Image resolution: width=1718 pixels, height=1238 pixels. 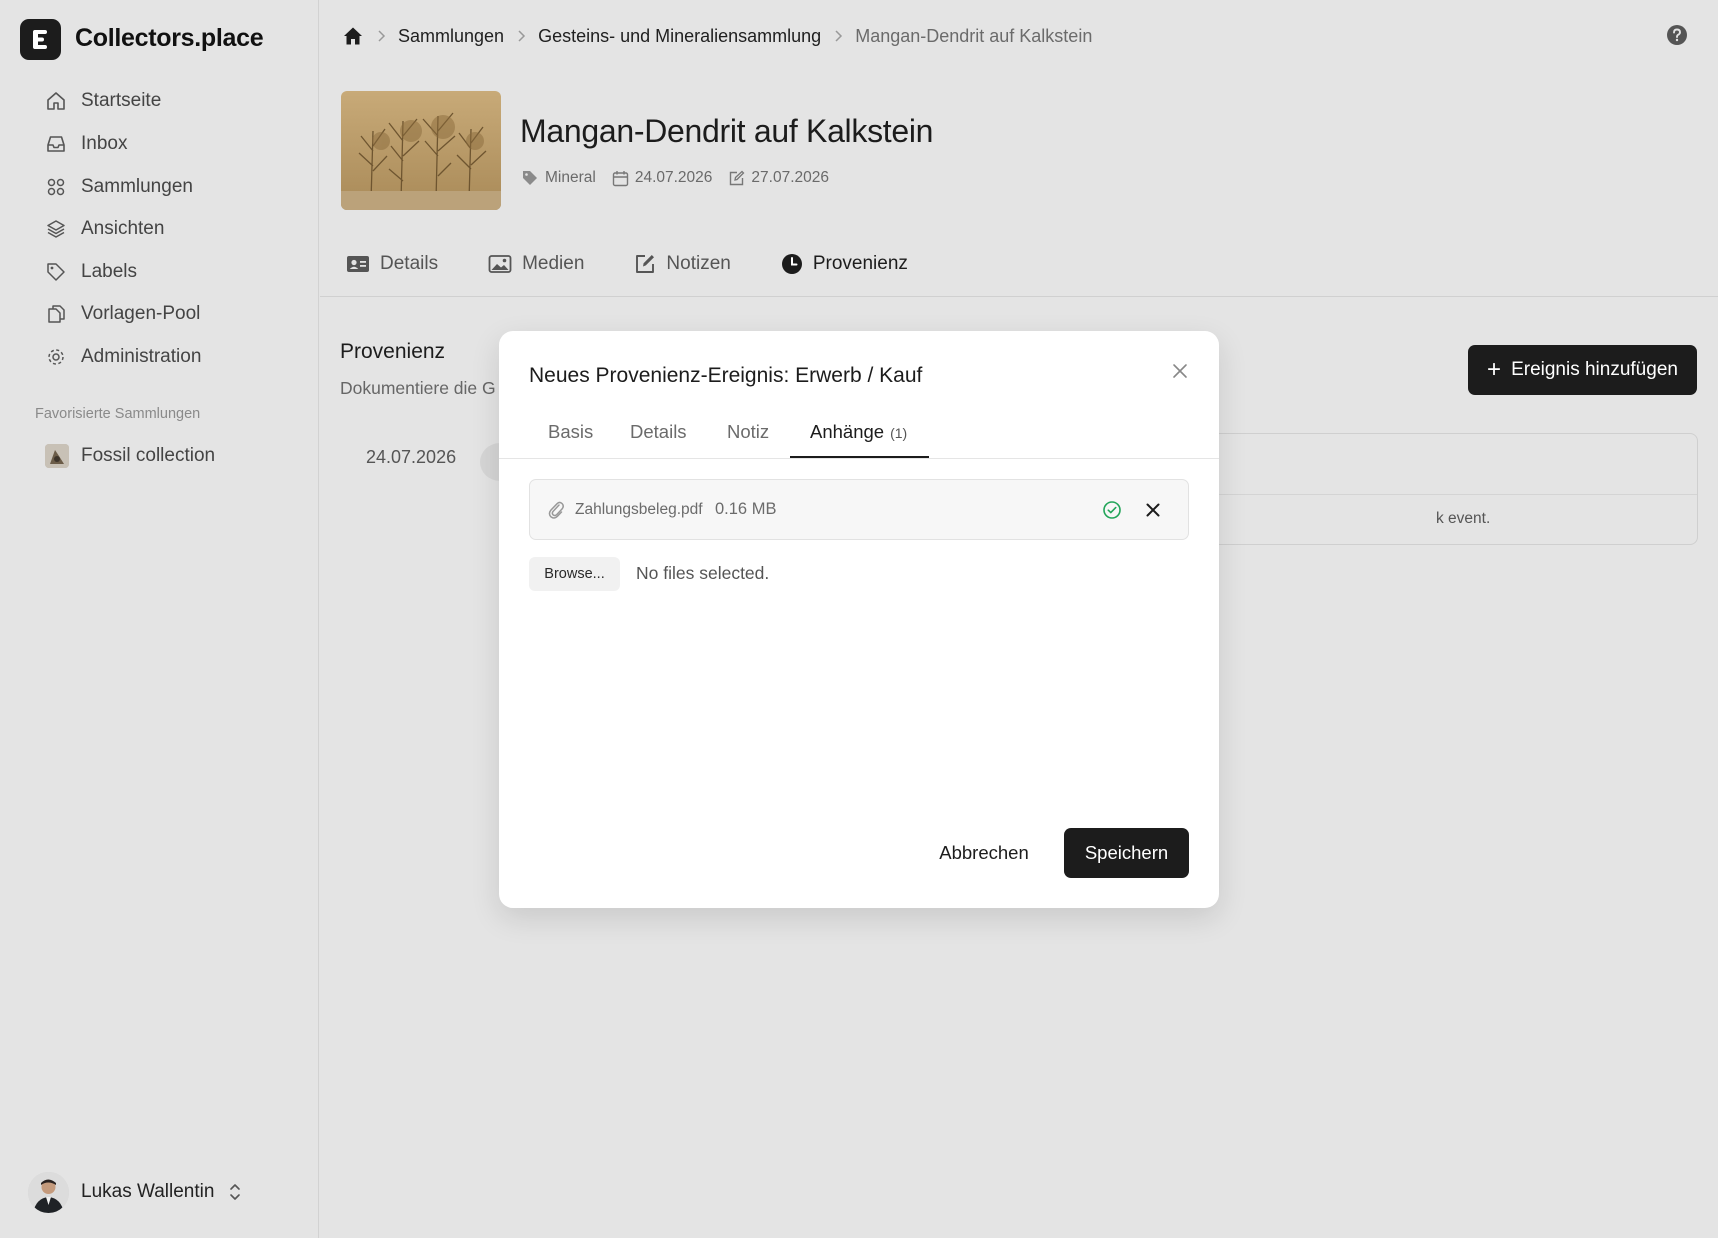 I want to click on favorites-heading: Favorisierte Sammlungen, so click(x=118, y=414).